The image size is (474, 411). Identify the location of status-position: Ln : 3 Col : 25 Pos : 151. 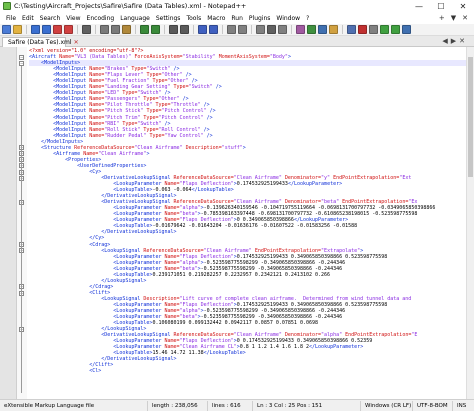
(307, 405).